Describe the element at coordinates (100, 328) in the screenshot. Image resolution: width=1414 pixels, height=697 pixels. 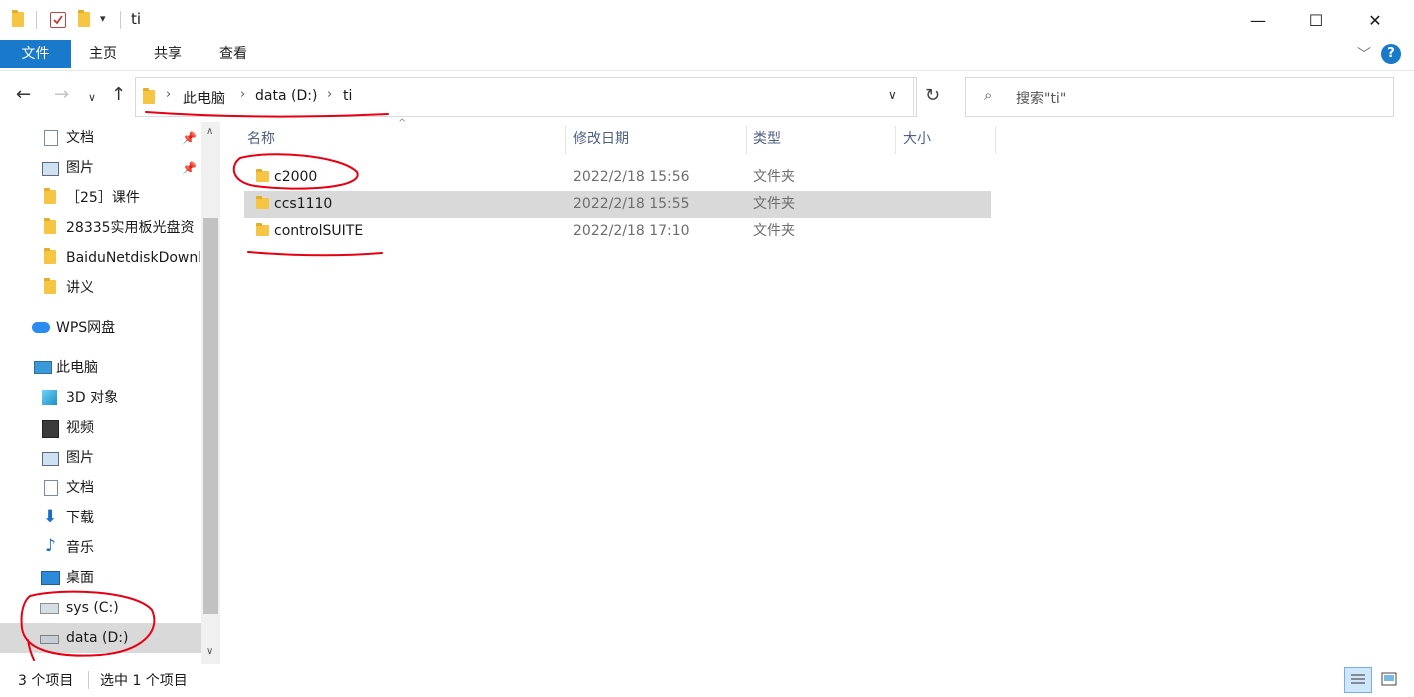
I see `sidebar-item-wps-cloud: WPS网盘` at that location.